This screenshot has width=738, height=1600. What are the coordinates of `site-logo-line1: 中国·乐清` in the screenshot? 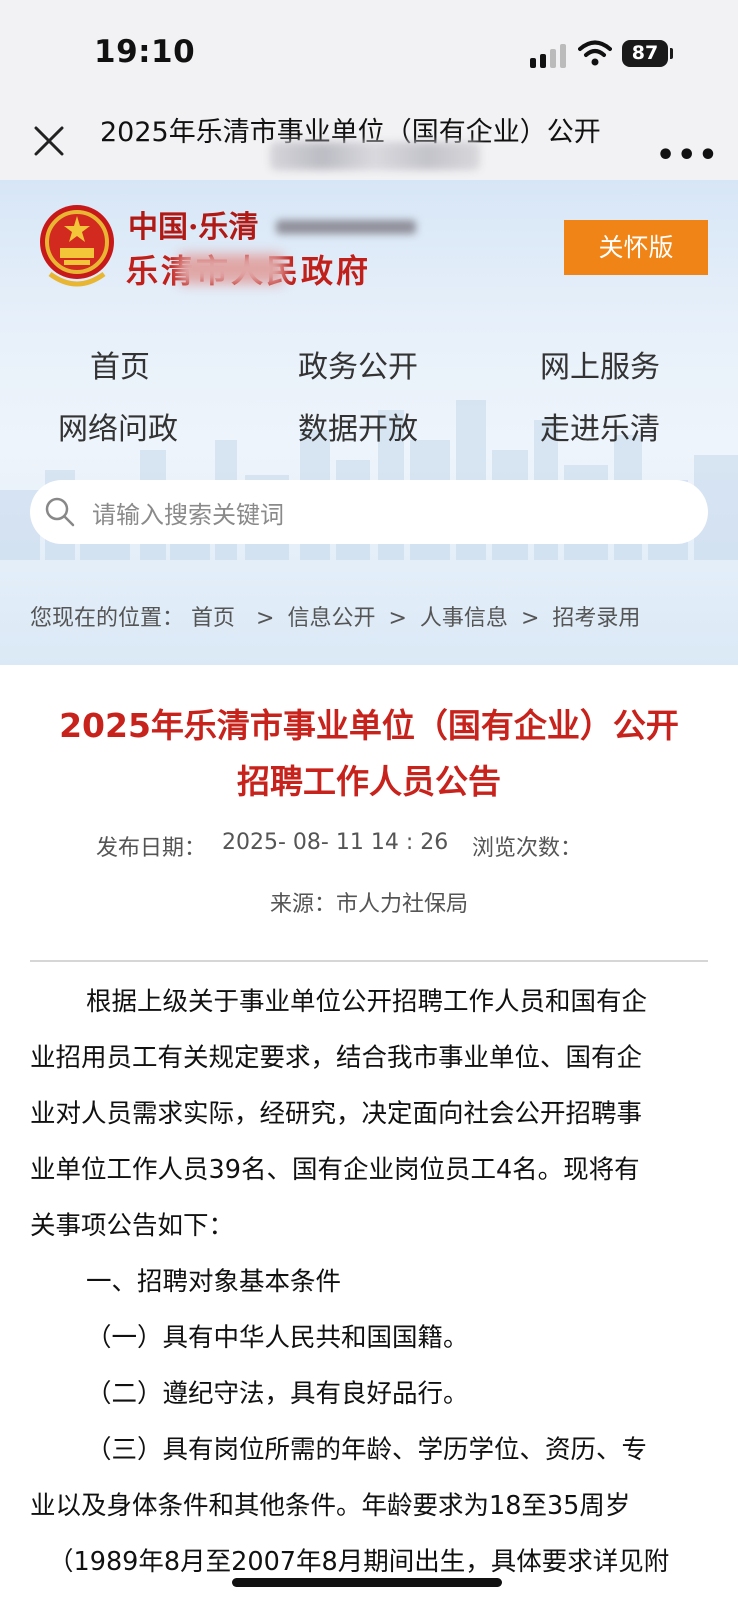 It's located at (193, 227).